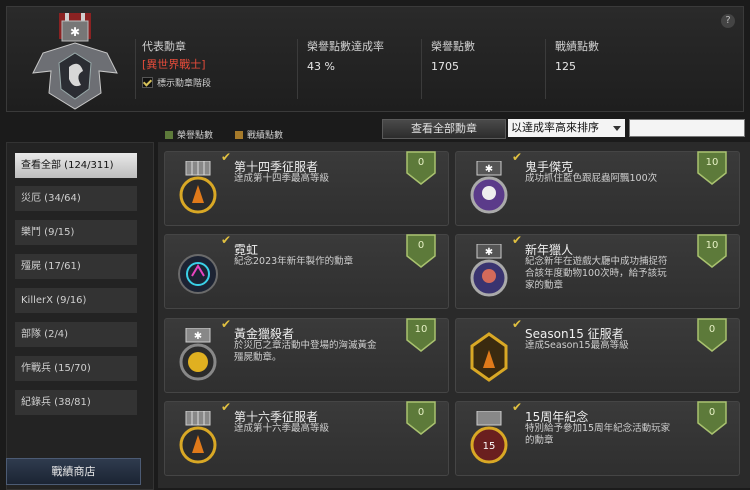 The height and width of the screenshot is (490, 750). Describe the element at coordinates (489, 270) in the screenshot. I see `new-year-hunter-medal-icon: ✱` at that location.